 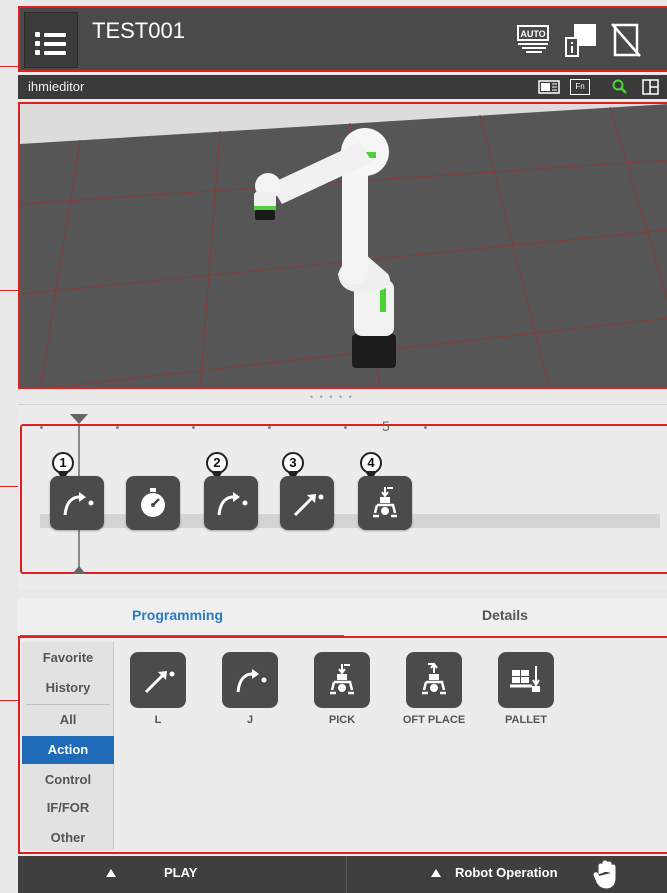 What do you see at coordinates (386, 426) in the screenshot?
I see `ruler-label: 5` at bounding box center [386, 426].